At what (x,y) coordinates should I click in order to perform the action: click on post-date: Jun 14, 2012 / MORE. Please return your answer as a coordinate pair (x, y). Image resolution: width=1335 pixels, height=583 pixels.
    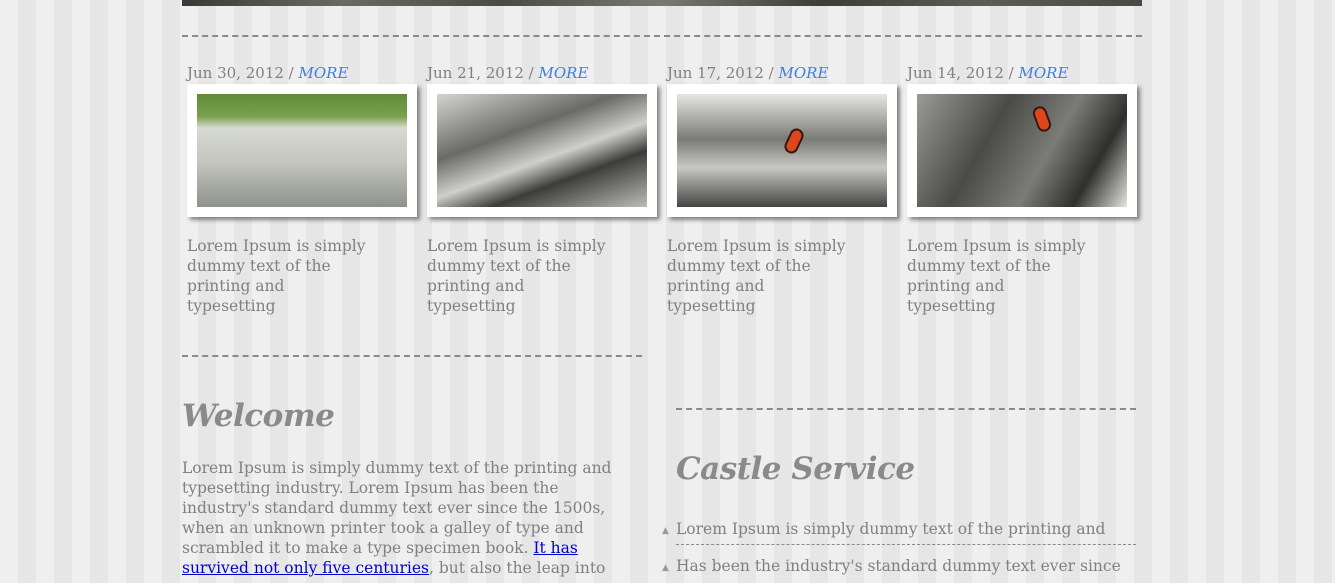
    Looking at the image, I should click on (1024, 73).